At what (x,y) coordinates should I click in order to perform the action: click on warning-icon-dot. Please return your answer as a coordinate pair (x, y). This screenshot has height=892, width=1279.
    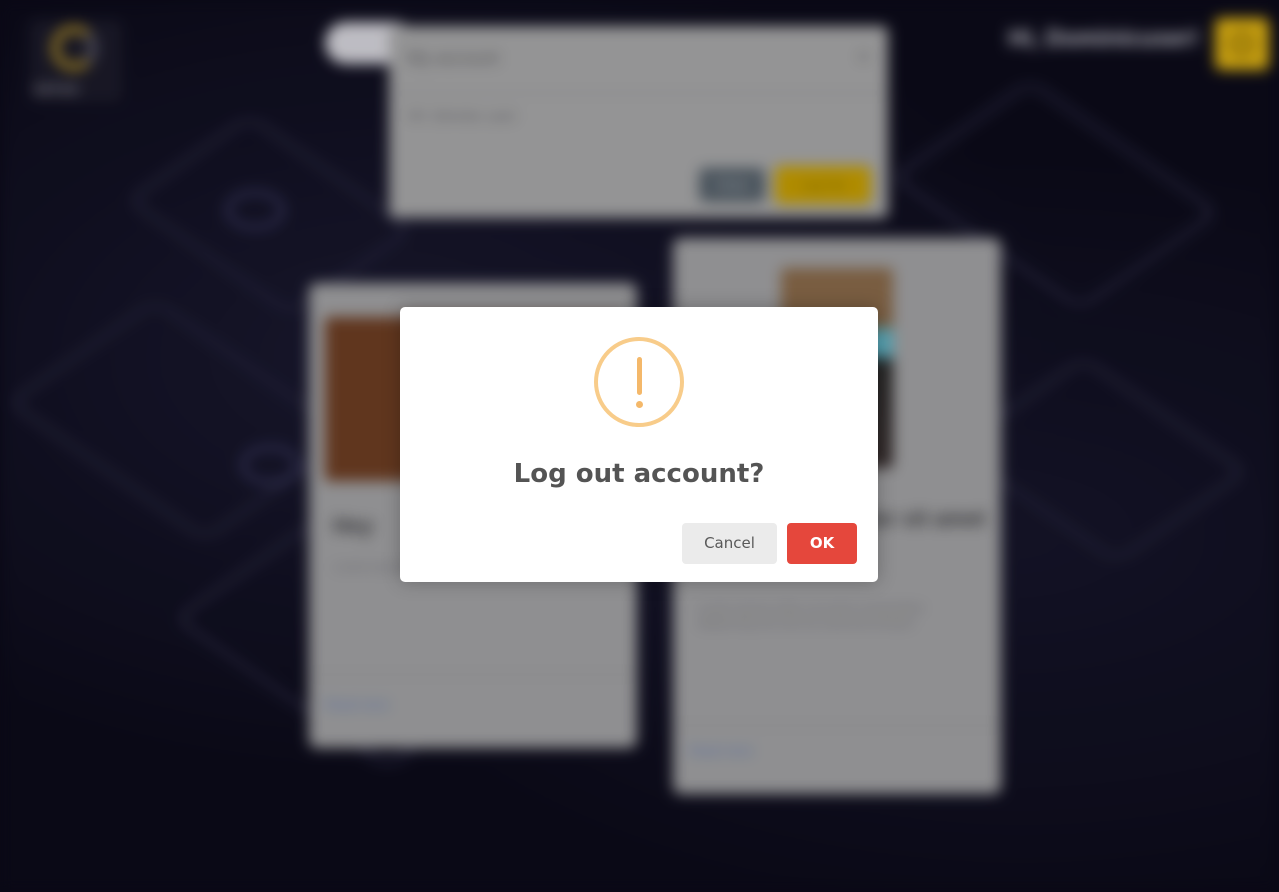
    Looking at the image, I should click on (639, 404).